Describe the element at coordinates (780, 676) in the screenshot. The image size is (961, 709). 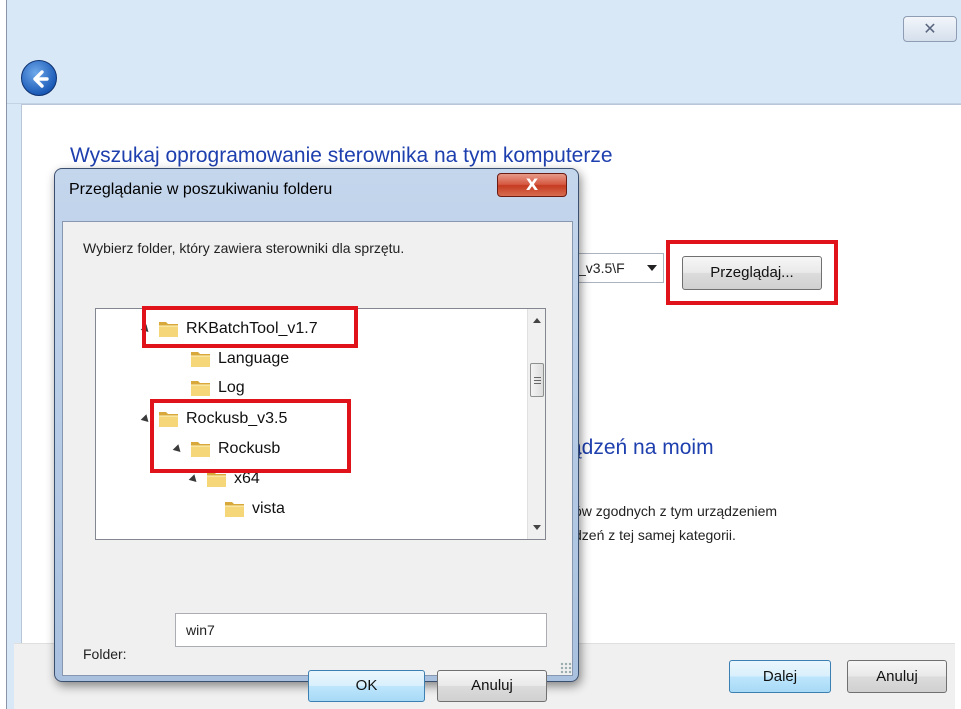
I see `next-button: Dalej` at that location.